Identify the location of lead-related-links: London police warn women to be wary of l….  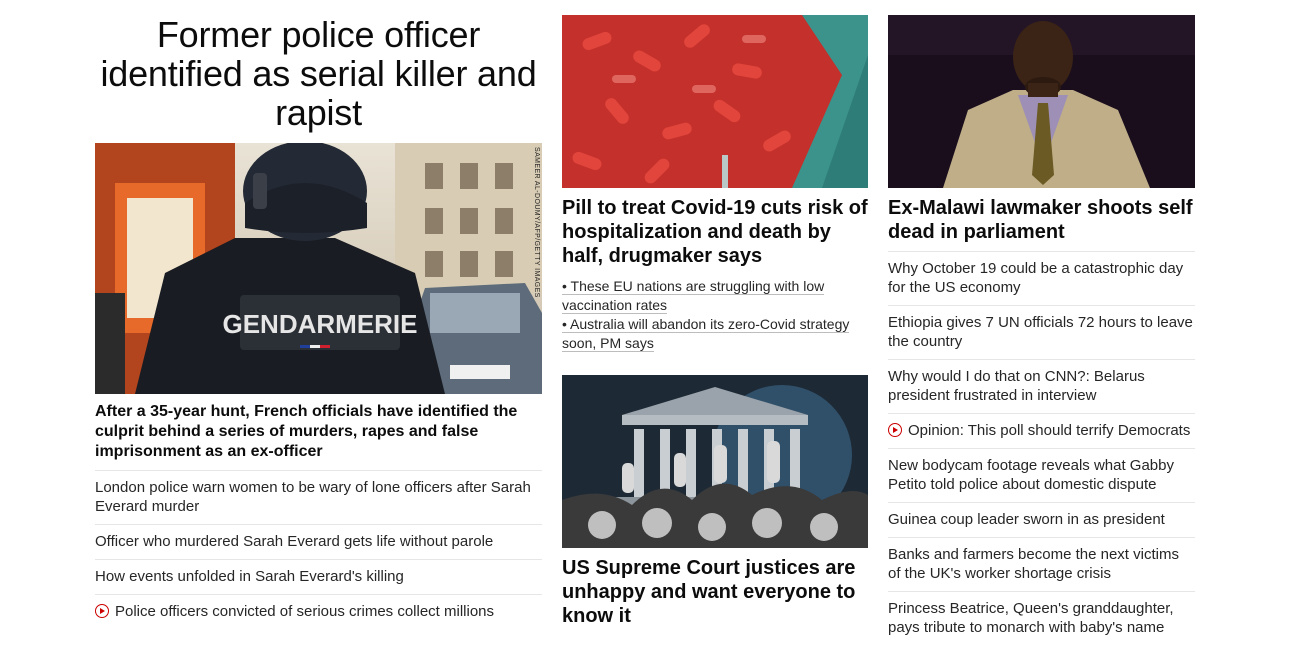
(318, 549).